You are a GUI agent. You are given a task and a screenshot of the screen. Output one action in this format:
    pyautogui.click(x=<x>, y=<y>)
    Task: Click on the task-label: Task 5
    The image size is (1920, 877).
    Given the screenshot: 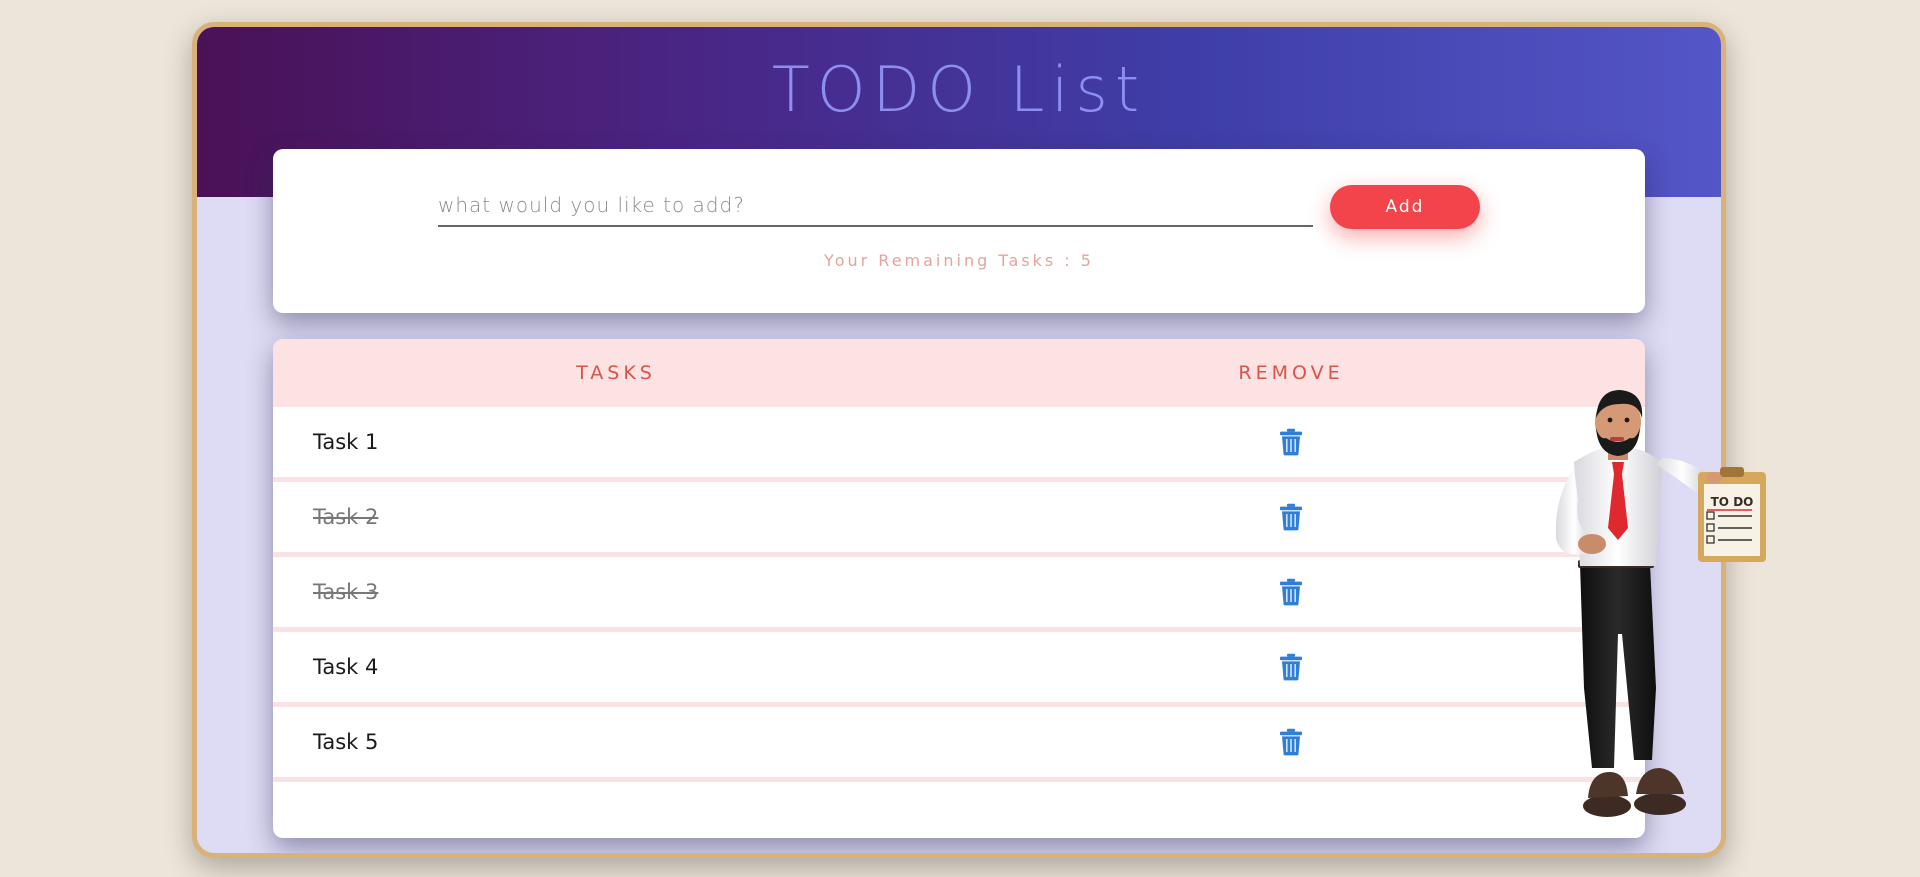 What is the action you would take?
    pyautogui.click(x=616, y=742)
    